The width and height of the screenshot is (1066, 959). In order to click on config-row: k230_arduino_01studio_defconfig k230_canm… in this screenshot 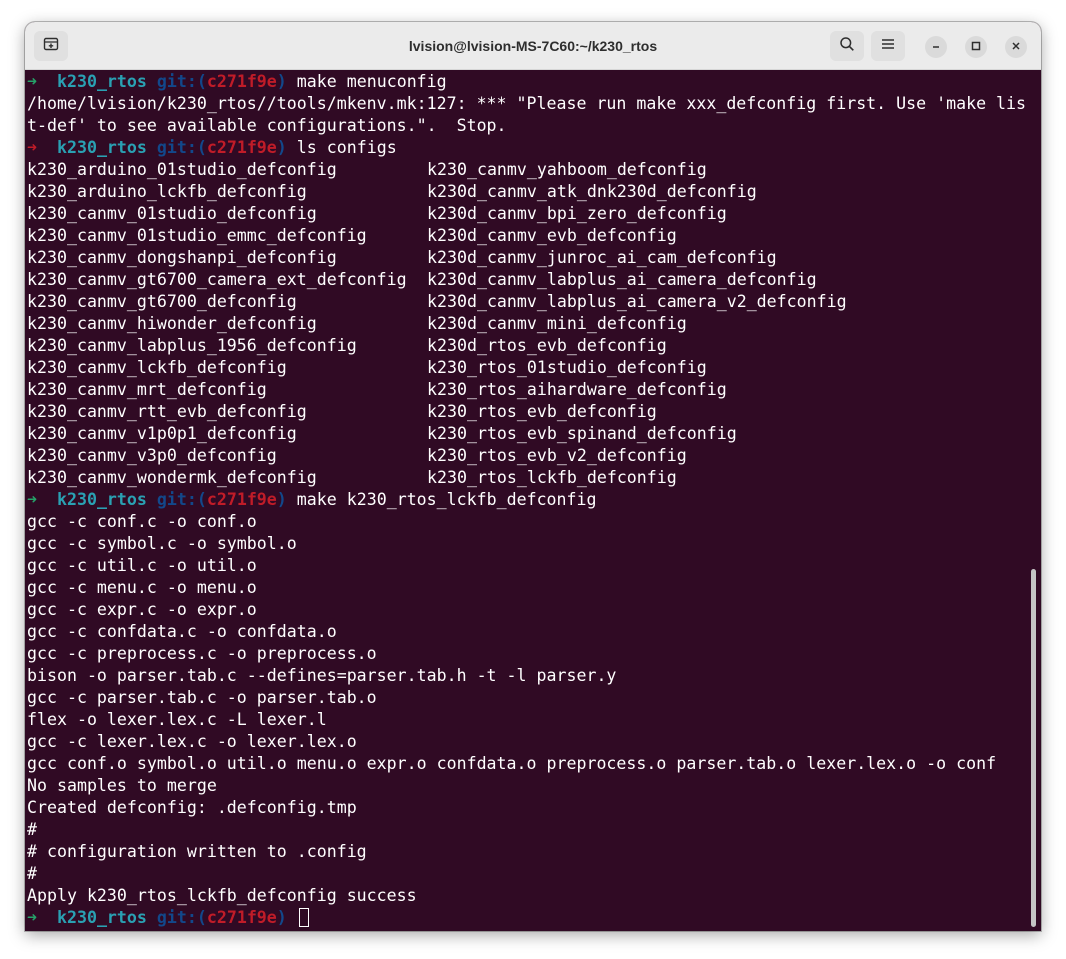, I will do `click(527, 170)`.